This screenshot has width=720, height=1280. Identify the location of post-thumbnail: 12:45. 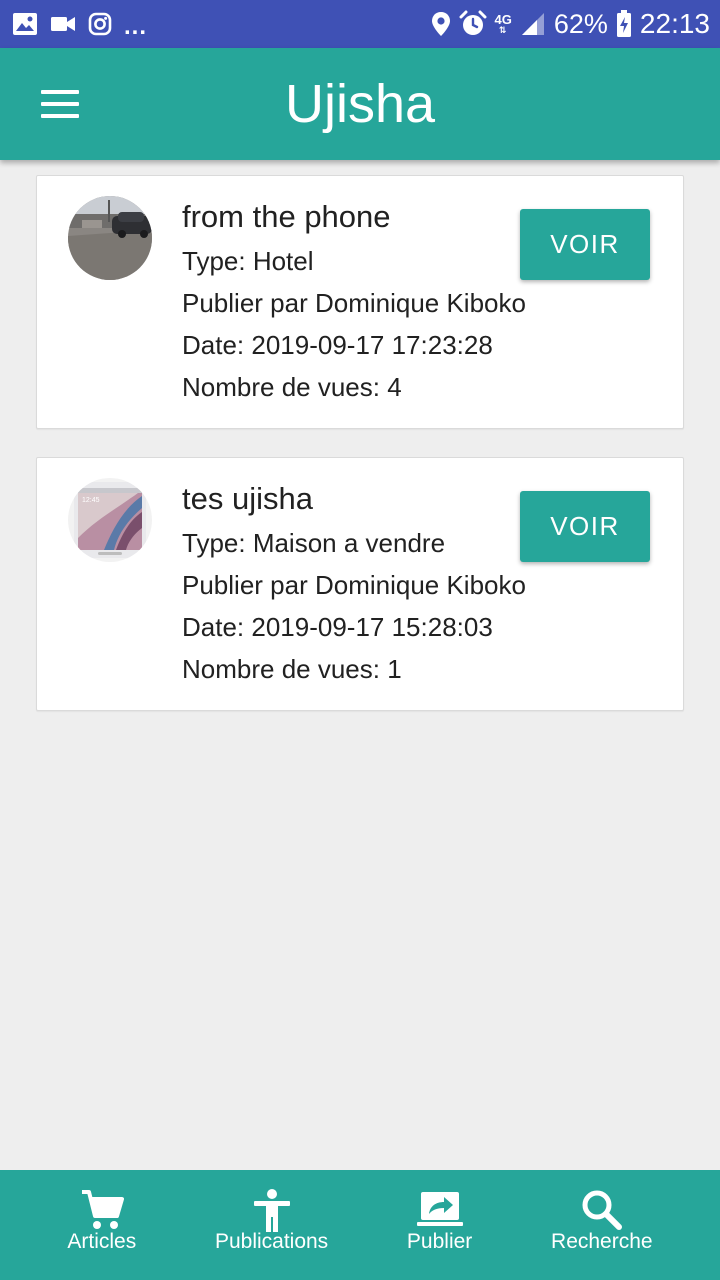
(110, 520).